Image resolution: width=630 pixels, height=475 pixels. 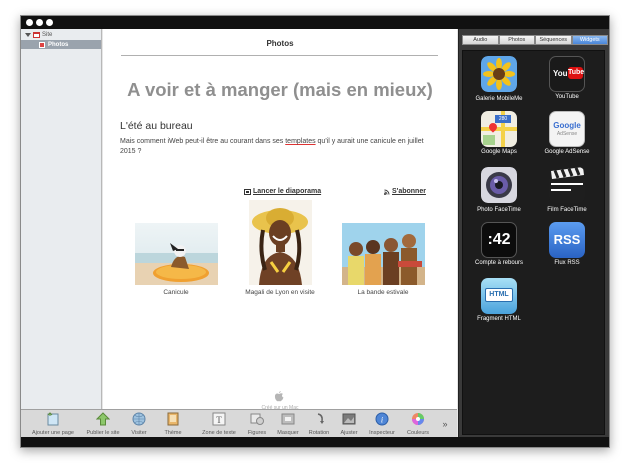 I want to click on widget-label: Fragment HTML, so click(x=499, y=319).